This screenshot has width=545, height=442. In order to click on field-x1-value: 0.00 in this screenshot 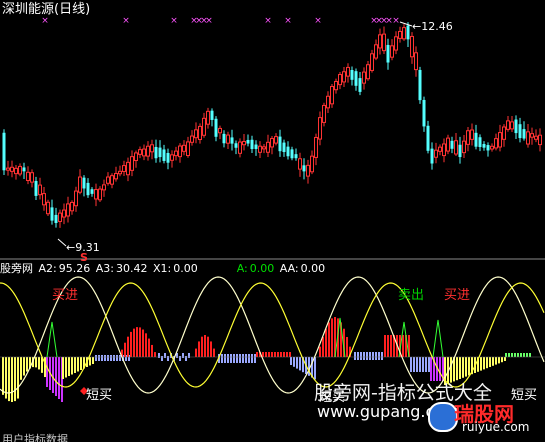, I will do `click(185, 268)`.